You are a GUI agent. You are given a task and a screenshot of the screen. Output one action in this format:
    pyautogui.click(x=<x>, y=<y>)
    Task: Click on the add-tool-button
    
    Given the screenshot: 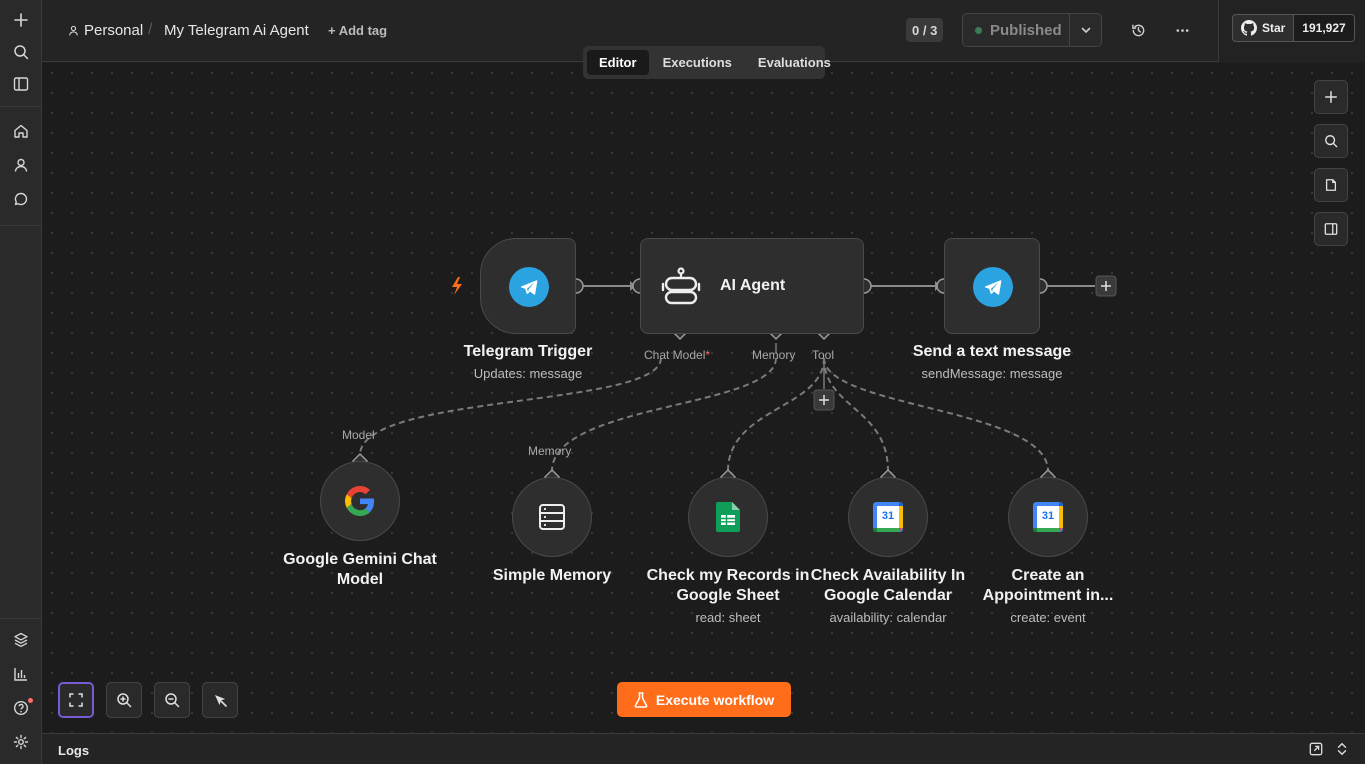 What is the action you would take?
    pyautogui.click(x=824, y=400)
    